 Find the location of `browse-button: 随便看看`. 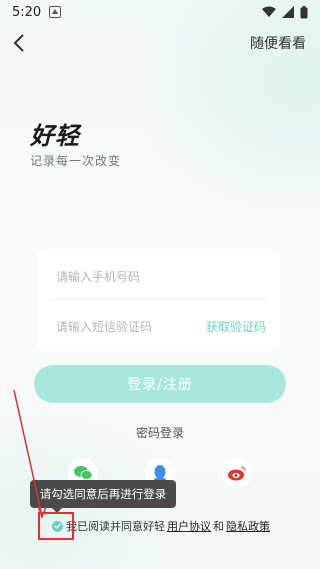

browse-button: 随便看看 is located at coordinates (278, 43).